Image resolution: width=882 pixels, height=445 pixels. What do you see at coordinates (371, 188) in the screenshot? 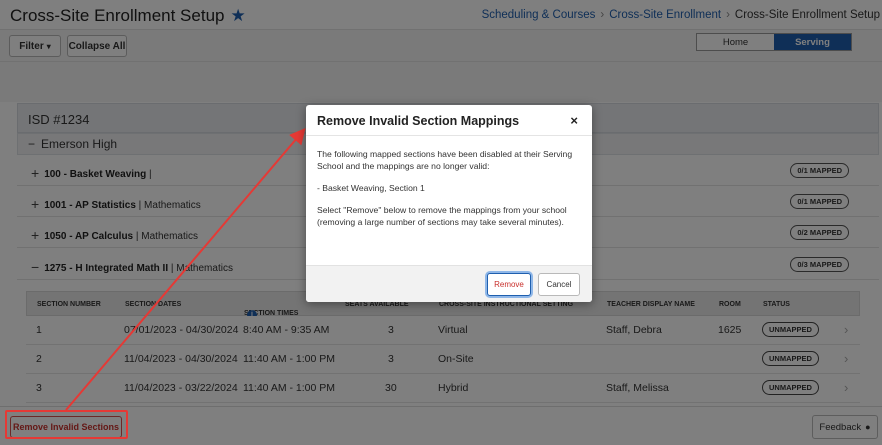
I see `invalid-section-item: - Basket Weaving, Section 1` at bounding box center [371, 188].